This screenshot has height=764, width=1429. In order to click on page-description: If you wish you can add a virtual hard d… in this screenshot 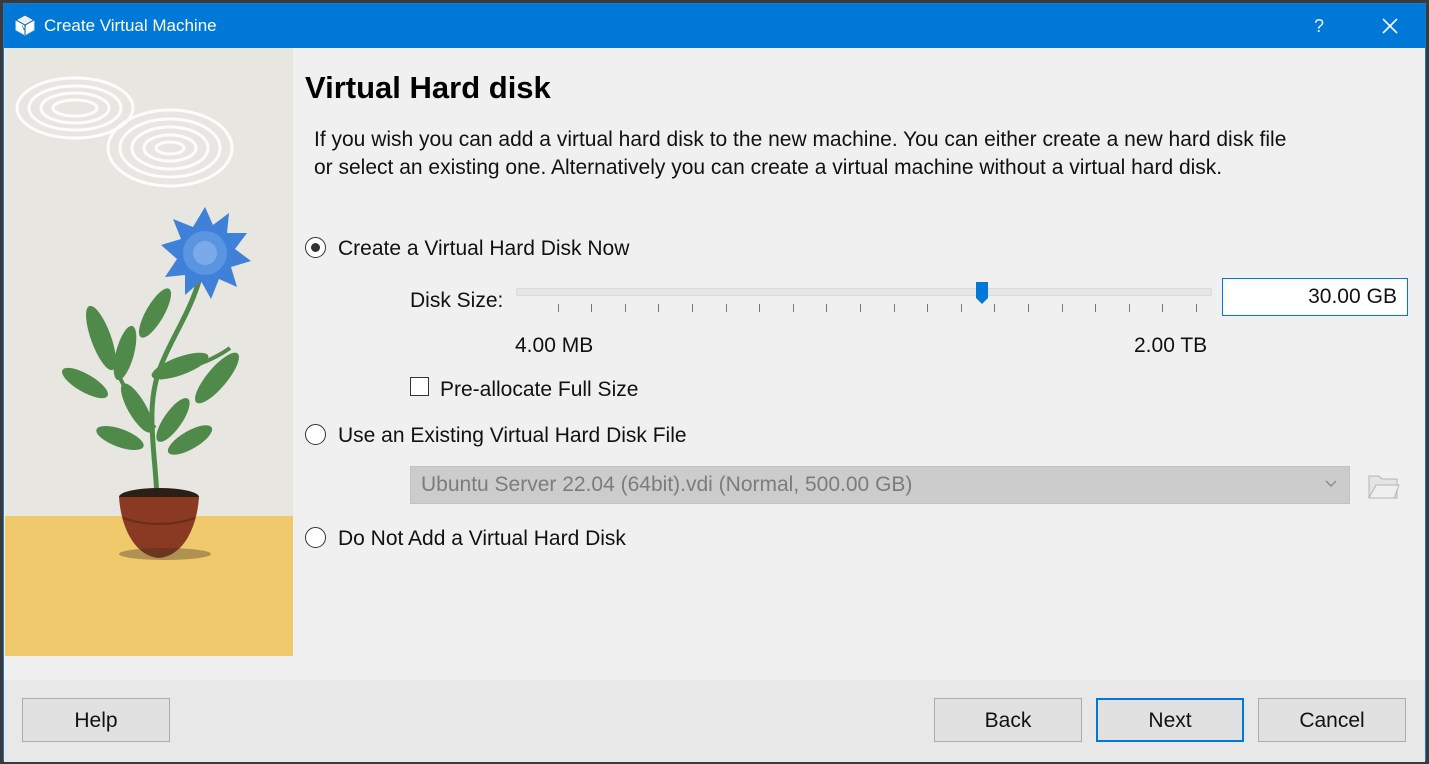, I will do `click(800, 153)`.